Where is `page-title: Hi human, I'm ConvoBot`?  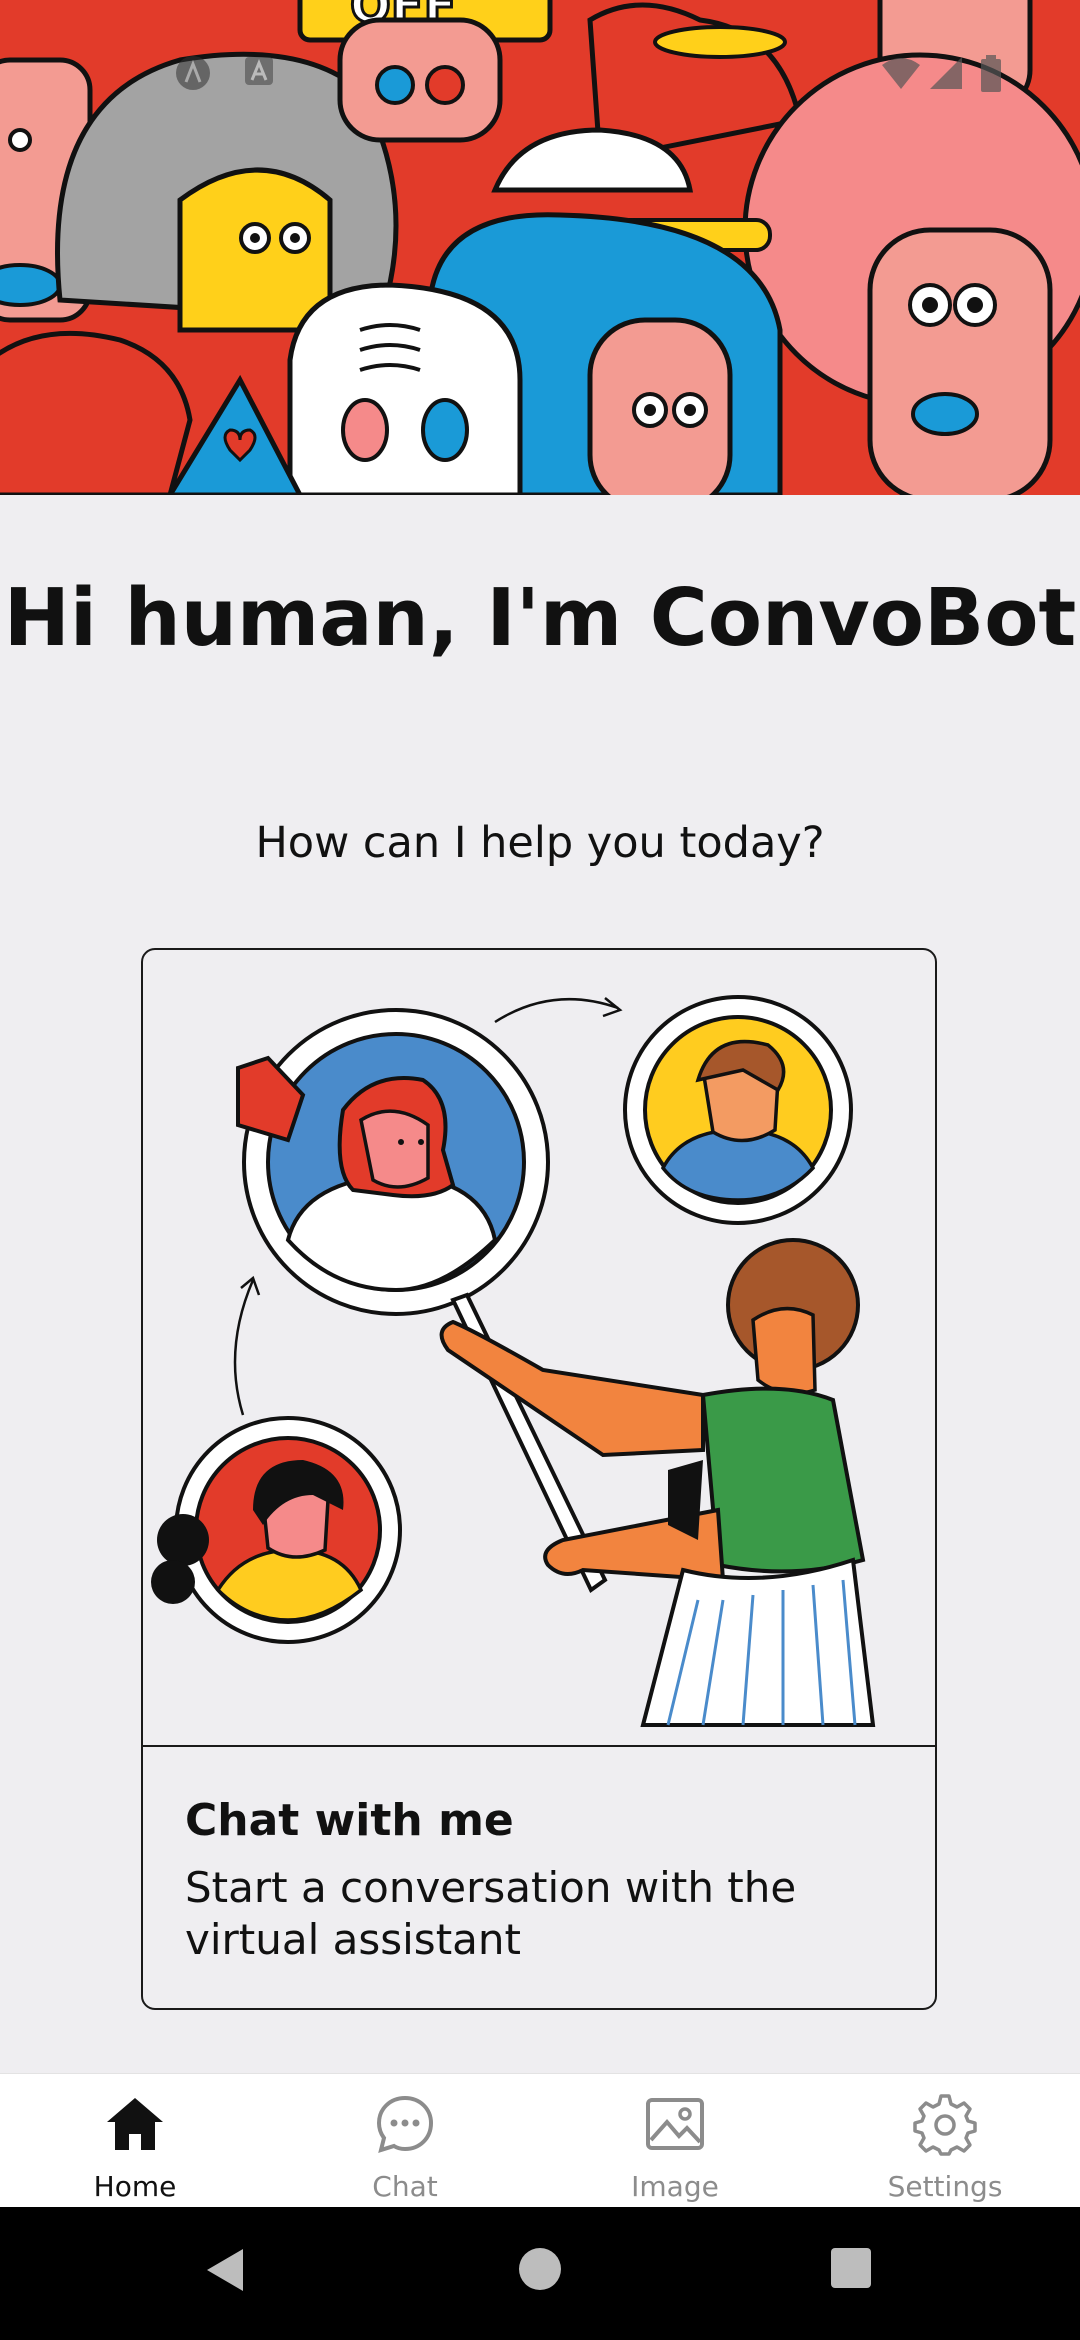
page-title: Hi human, I'm ConvoBot is located at coordinates (540, 618).